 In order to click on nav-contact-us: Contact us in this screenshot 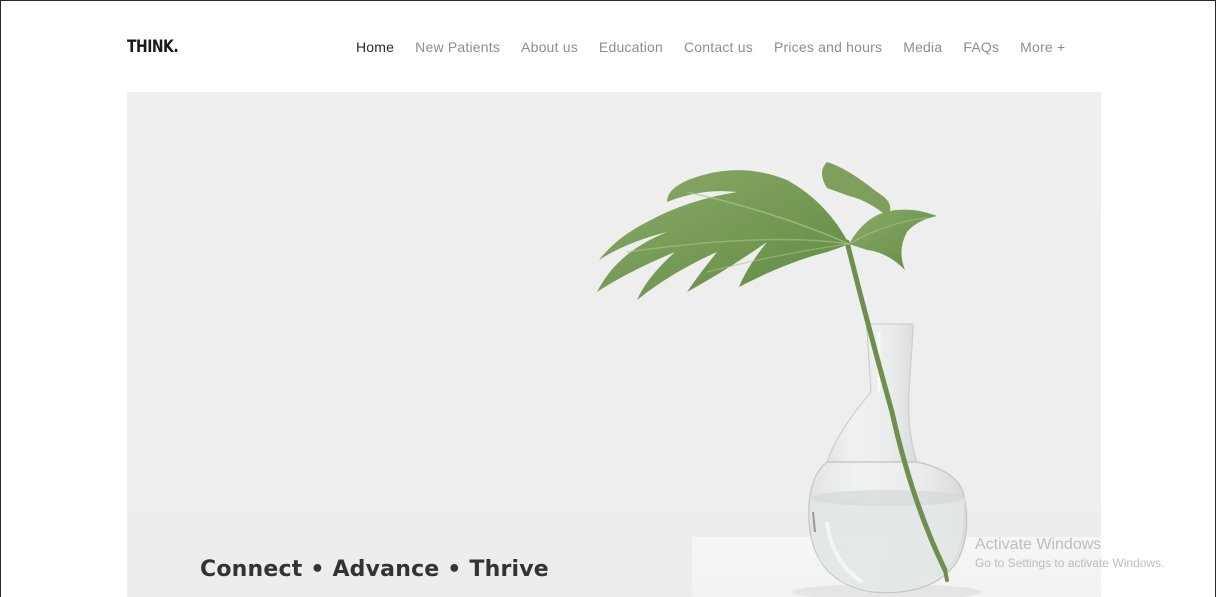, I will do `click(718, 47)`.